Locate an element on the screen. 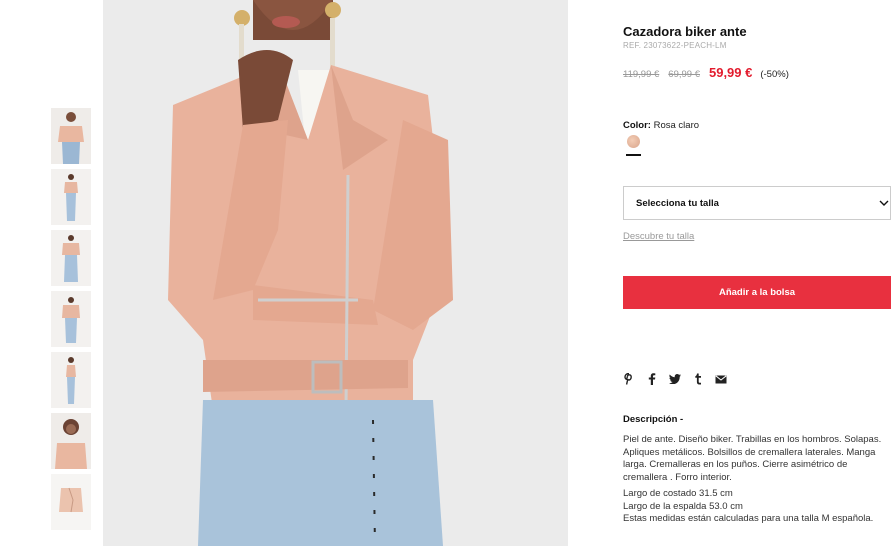 The height and width of the screenshot is (546, 891). previous-price: 69,99 € is located at coordinates (684, 74).